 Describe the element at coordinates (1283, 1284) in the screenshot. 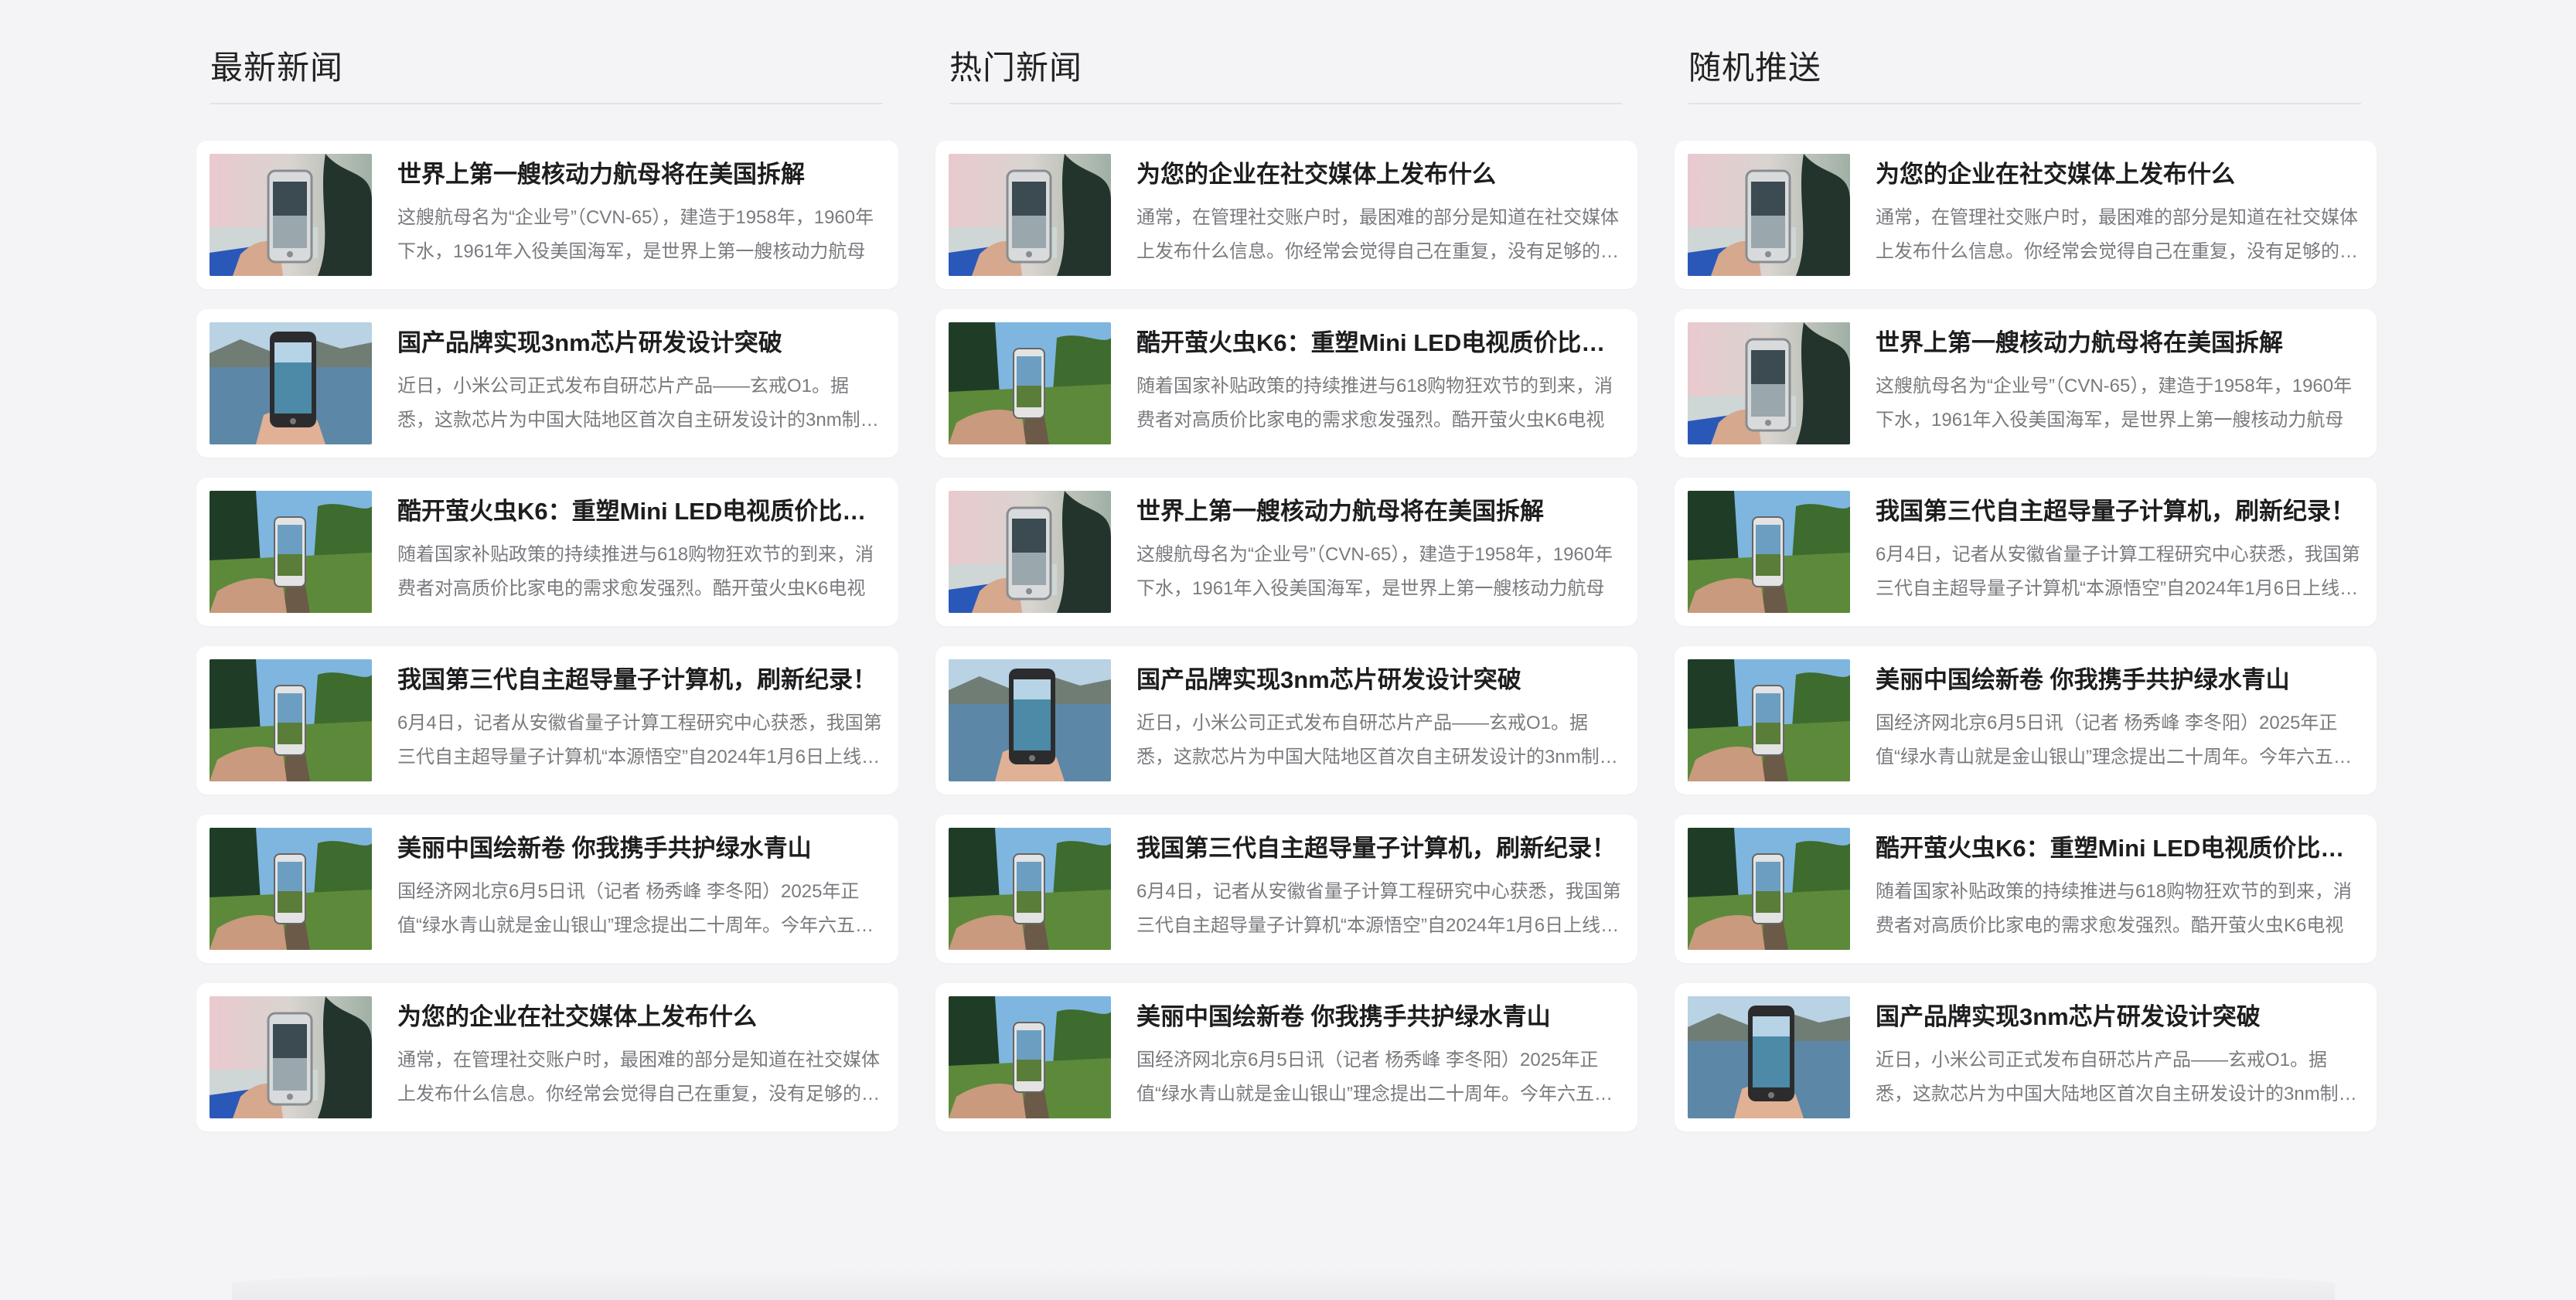

I see `footer-shadow` at that location.